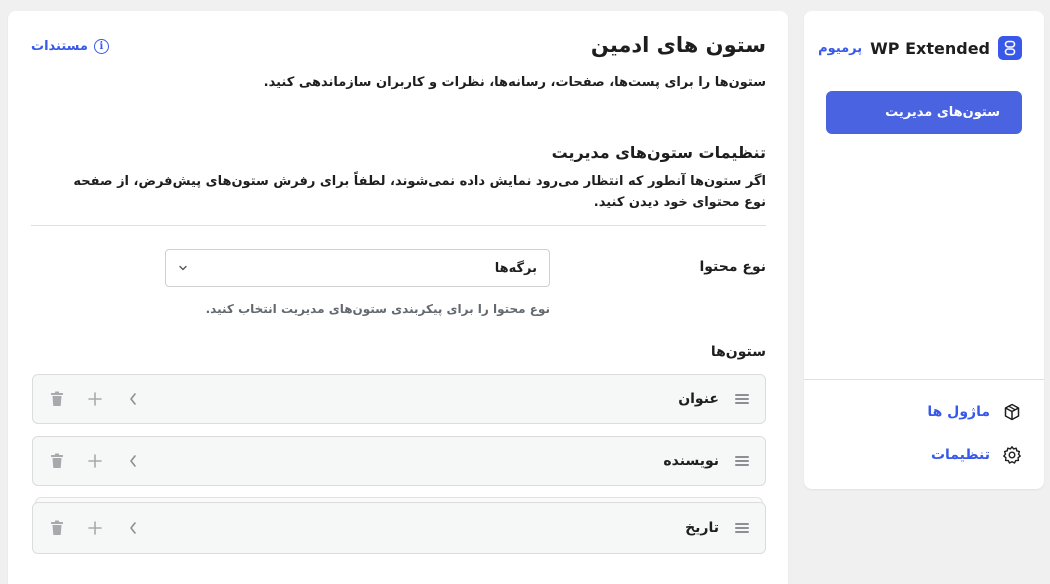 This screenshot has width=1050, height=584. What do you see at coordinates (924, 379) in the screenshot?
I see `sidebar-divider` at bounding box center [924, 379].